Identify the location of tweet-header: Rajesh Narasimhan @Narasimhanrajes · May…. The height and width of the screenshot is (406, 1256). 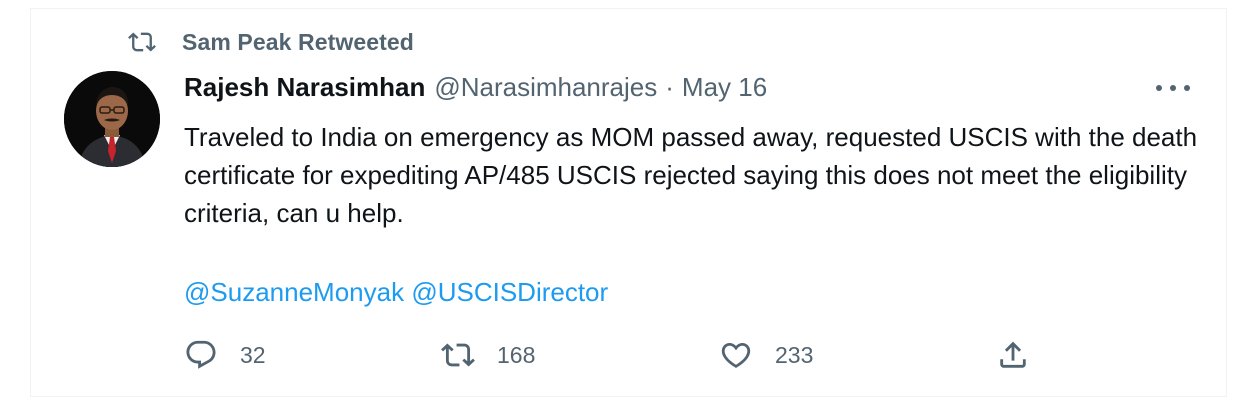
(475, 87).